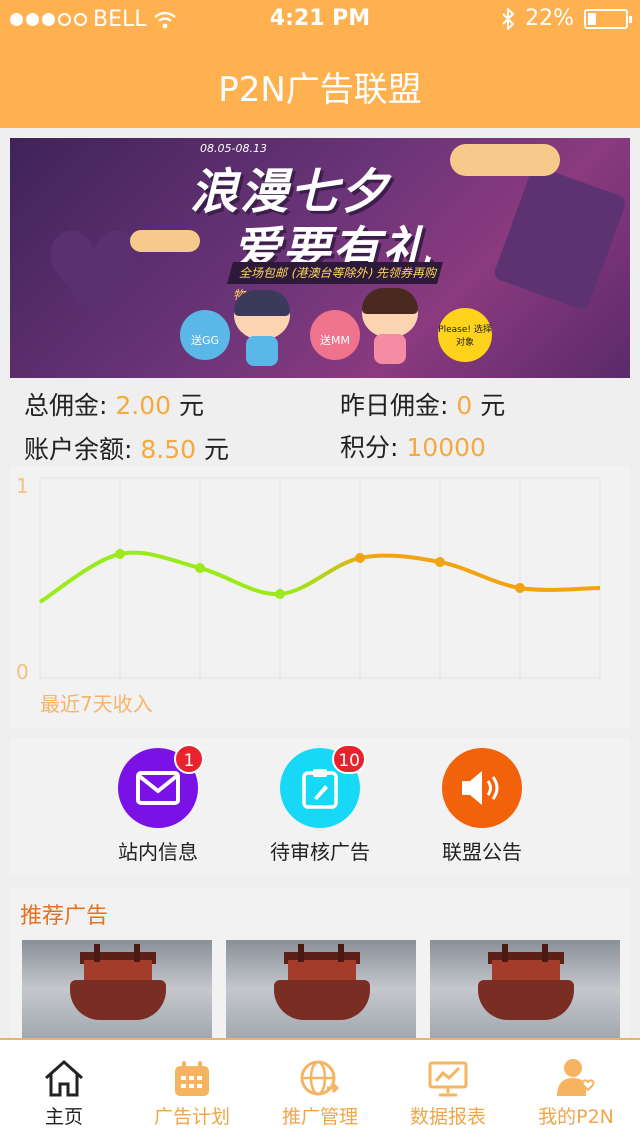 The height and width of the screenshot is (1136, 640). I want to click on speaker-icon, so click(480, 788).